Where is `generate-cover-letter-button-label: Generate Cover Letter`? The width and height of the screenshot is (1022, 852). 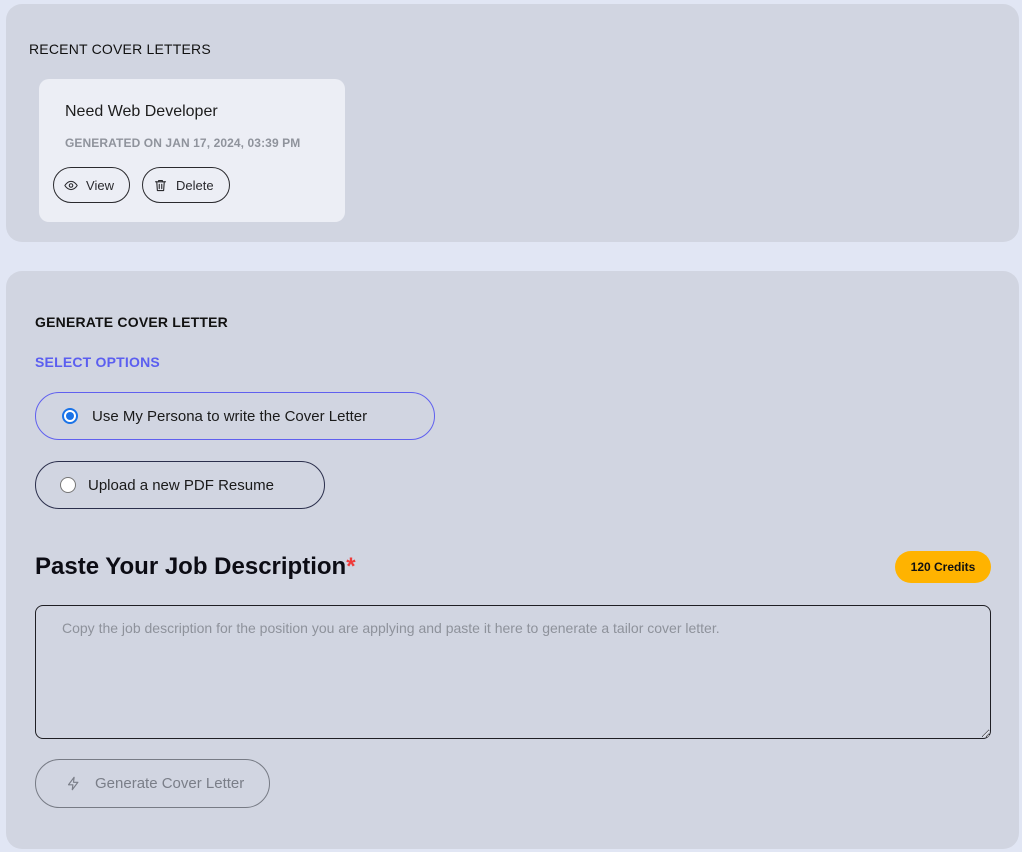 generate-cover-letter-button-label: Generate Cover Letter is located at coordinates (170, 783).